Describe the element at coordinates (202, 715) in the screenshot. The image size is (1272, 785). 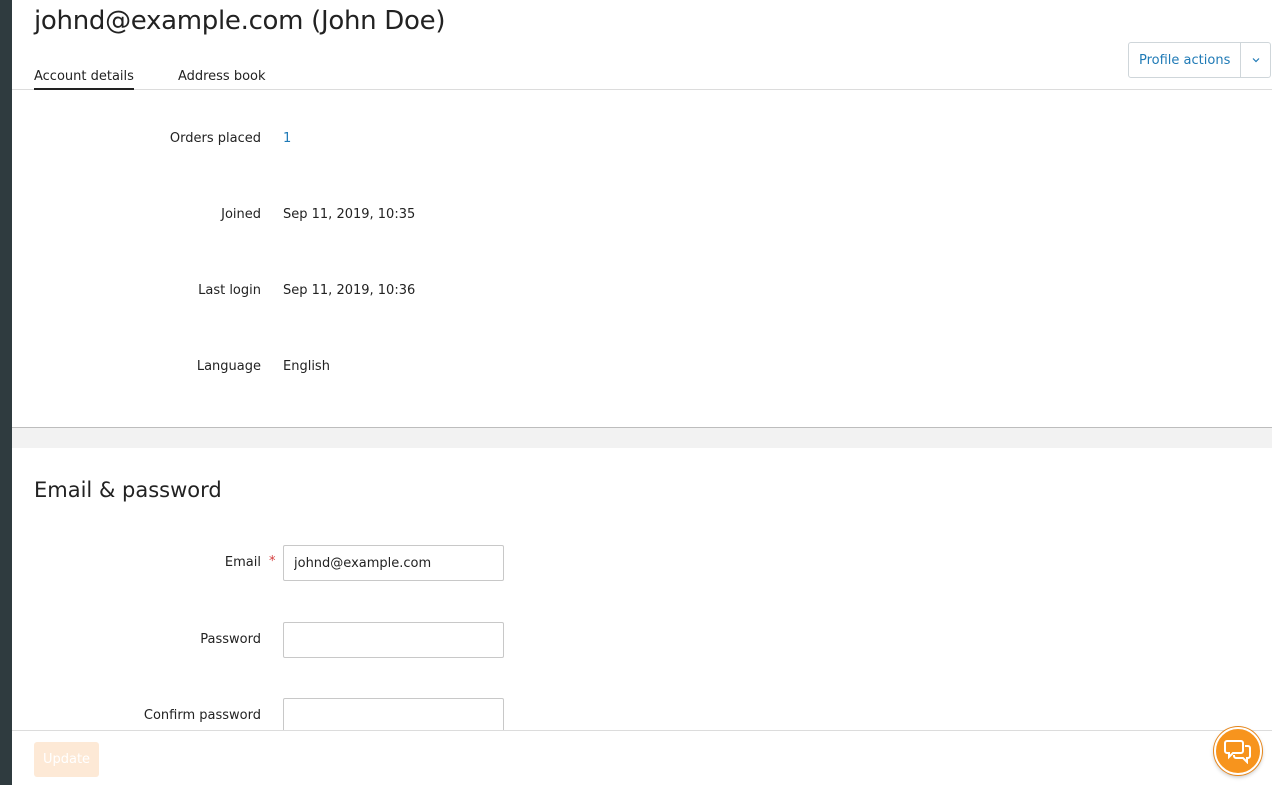
I see `confirm-password-label: Confirm password` at that location.